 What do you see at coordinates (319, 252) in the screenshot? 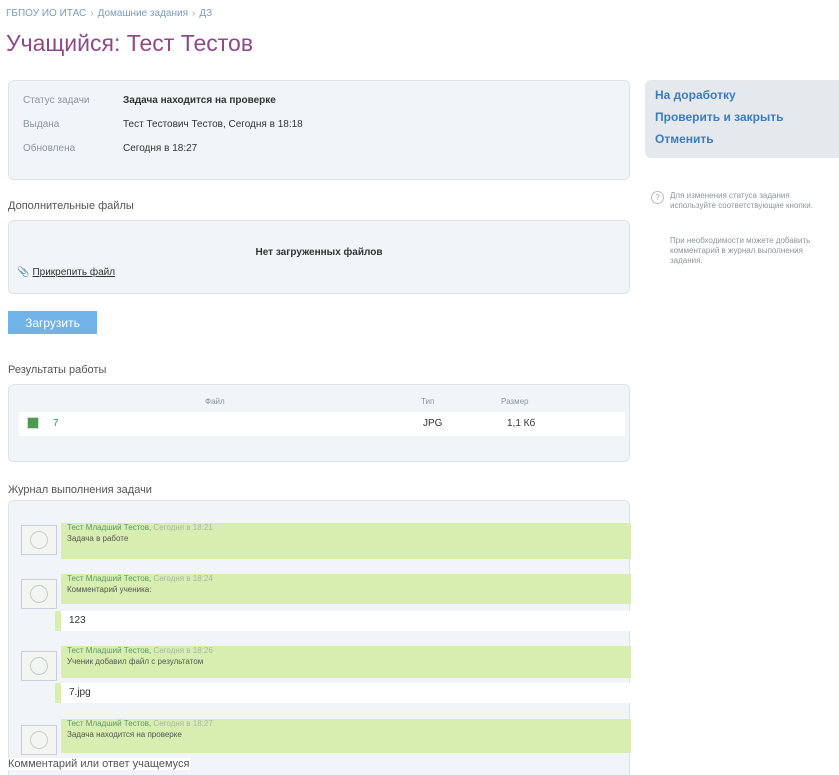
I see `no-files-text: Нет загруженных файлов` at bounding box center [319, 252].